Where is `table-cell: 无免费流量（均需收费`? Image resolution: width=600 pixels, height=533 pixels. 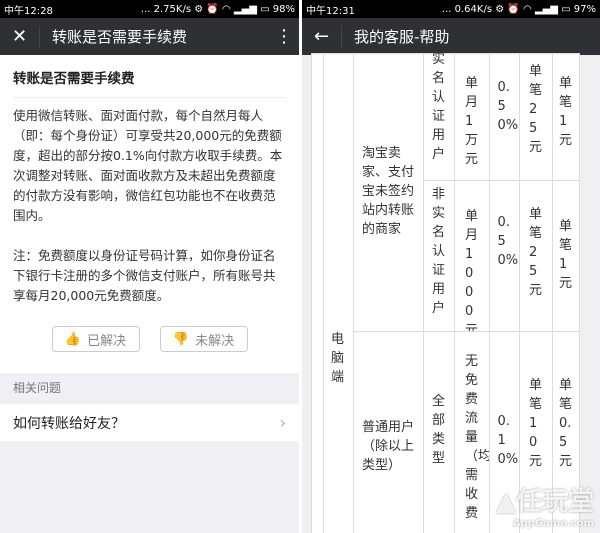 table-cell: 无免费流量（均需收费 is located at coordinates (473, 432).